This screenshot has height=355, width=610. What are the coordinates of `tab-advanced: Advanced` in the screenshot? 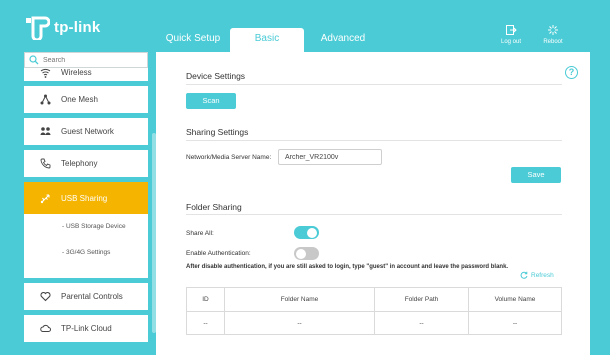 It's located at (343, 40).